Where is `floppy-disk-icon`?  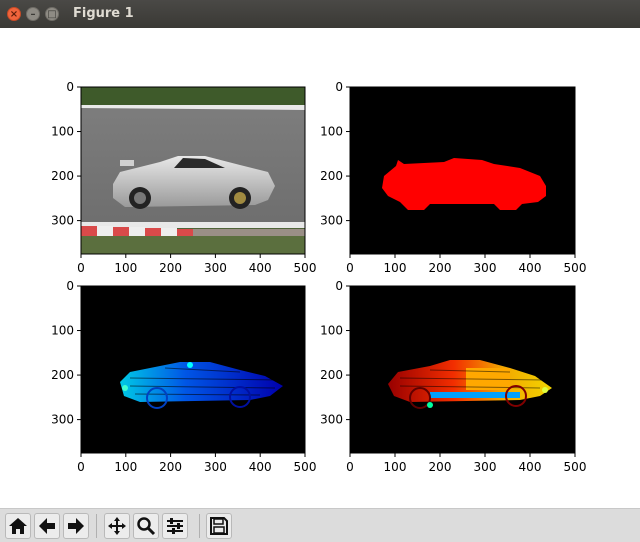 floppy-disk-icon is located at coordinates (219, 526).